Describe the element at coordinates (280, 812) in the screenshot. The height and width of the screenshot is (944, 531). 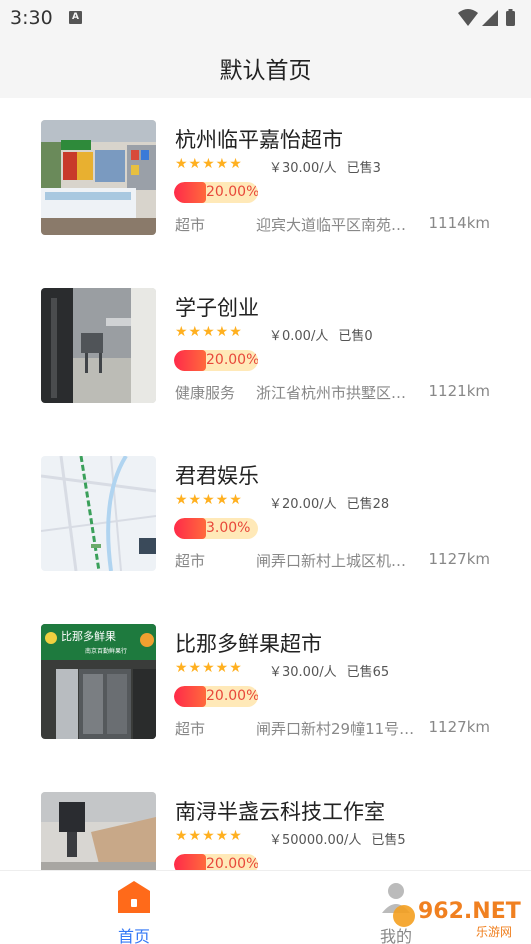
I see `store-name: 南浔半盏云科技工作室` at that location.